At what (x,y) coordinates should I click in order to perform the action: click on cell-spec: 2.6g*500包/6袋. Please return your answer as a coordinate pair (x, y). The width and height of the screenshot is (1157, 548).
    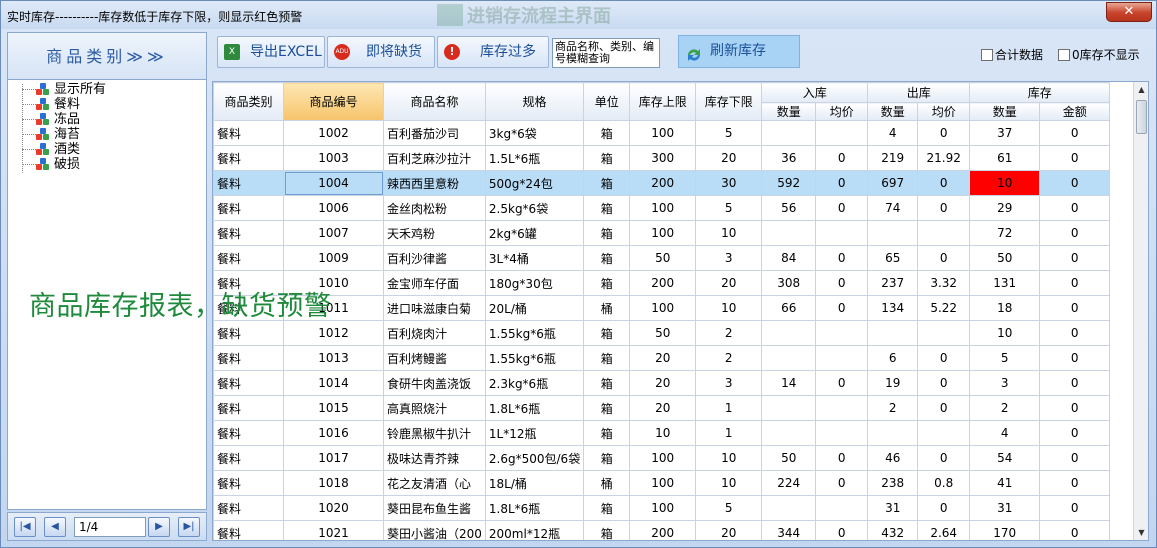
    Looking at the image, I should click on (534, 458).